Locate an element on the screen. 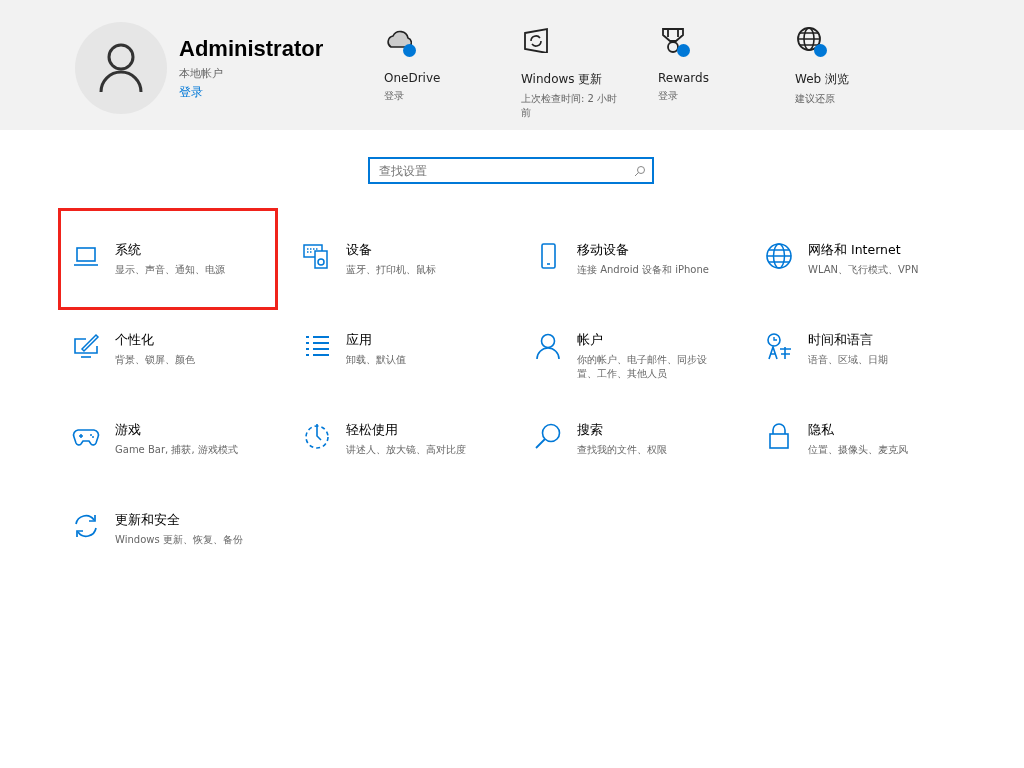  quick-link-title: Web 浏览 is located at coordinates (822, 79).